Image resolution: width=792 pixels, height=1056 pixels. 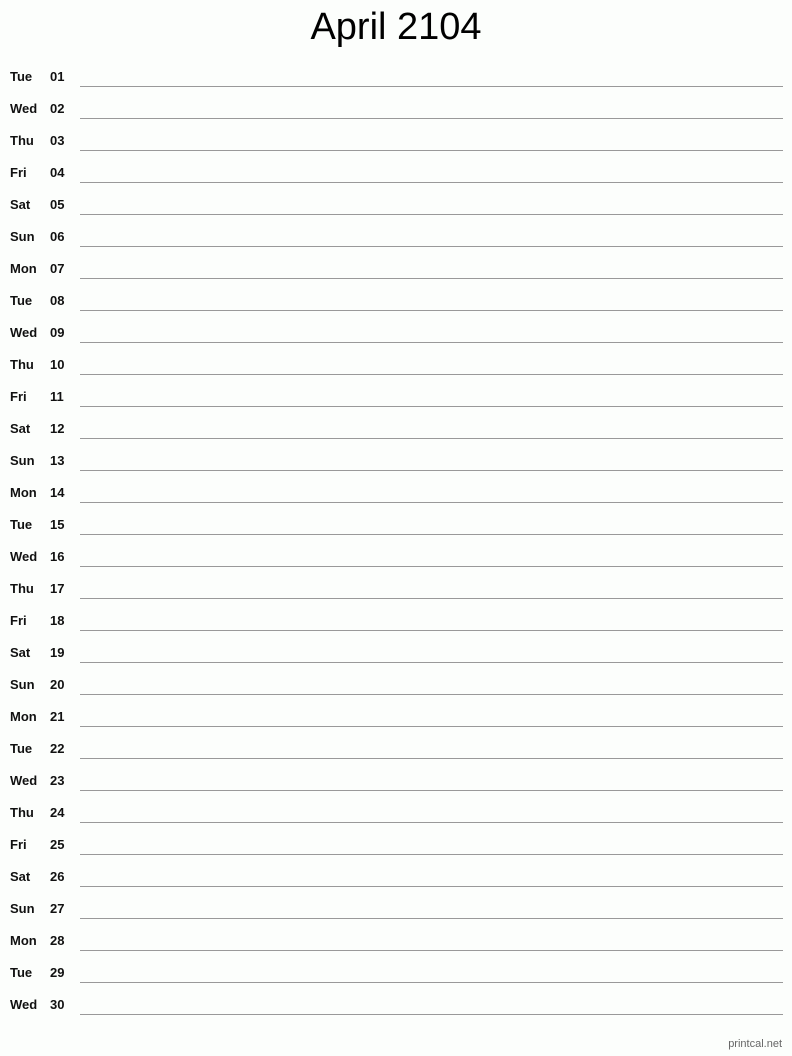 I want to click on day-number: 21, so click(x=57, y=716).